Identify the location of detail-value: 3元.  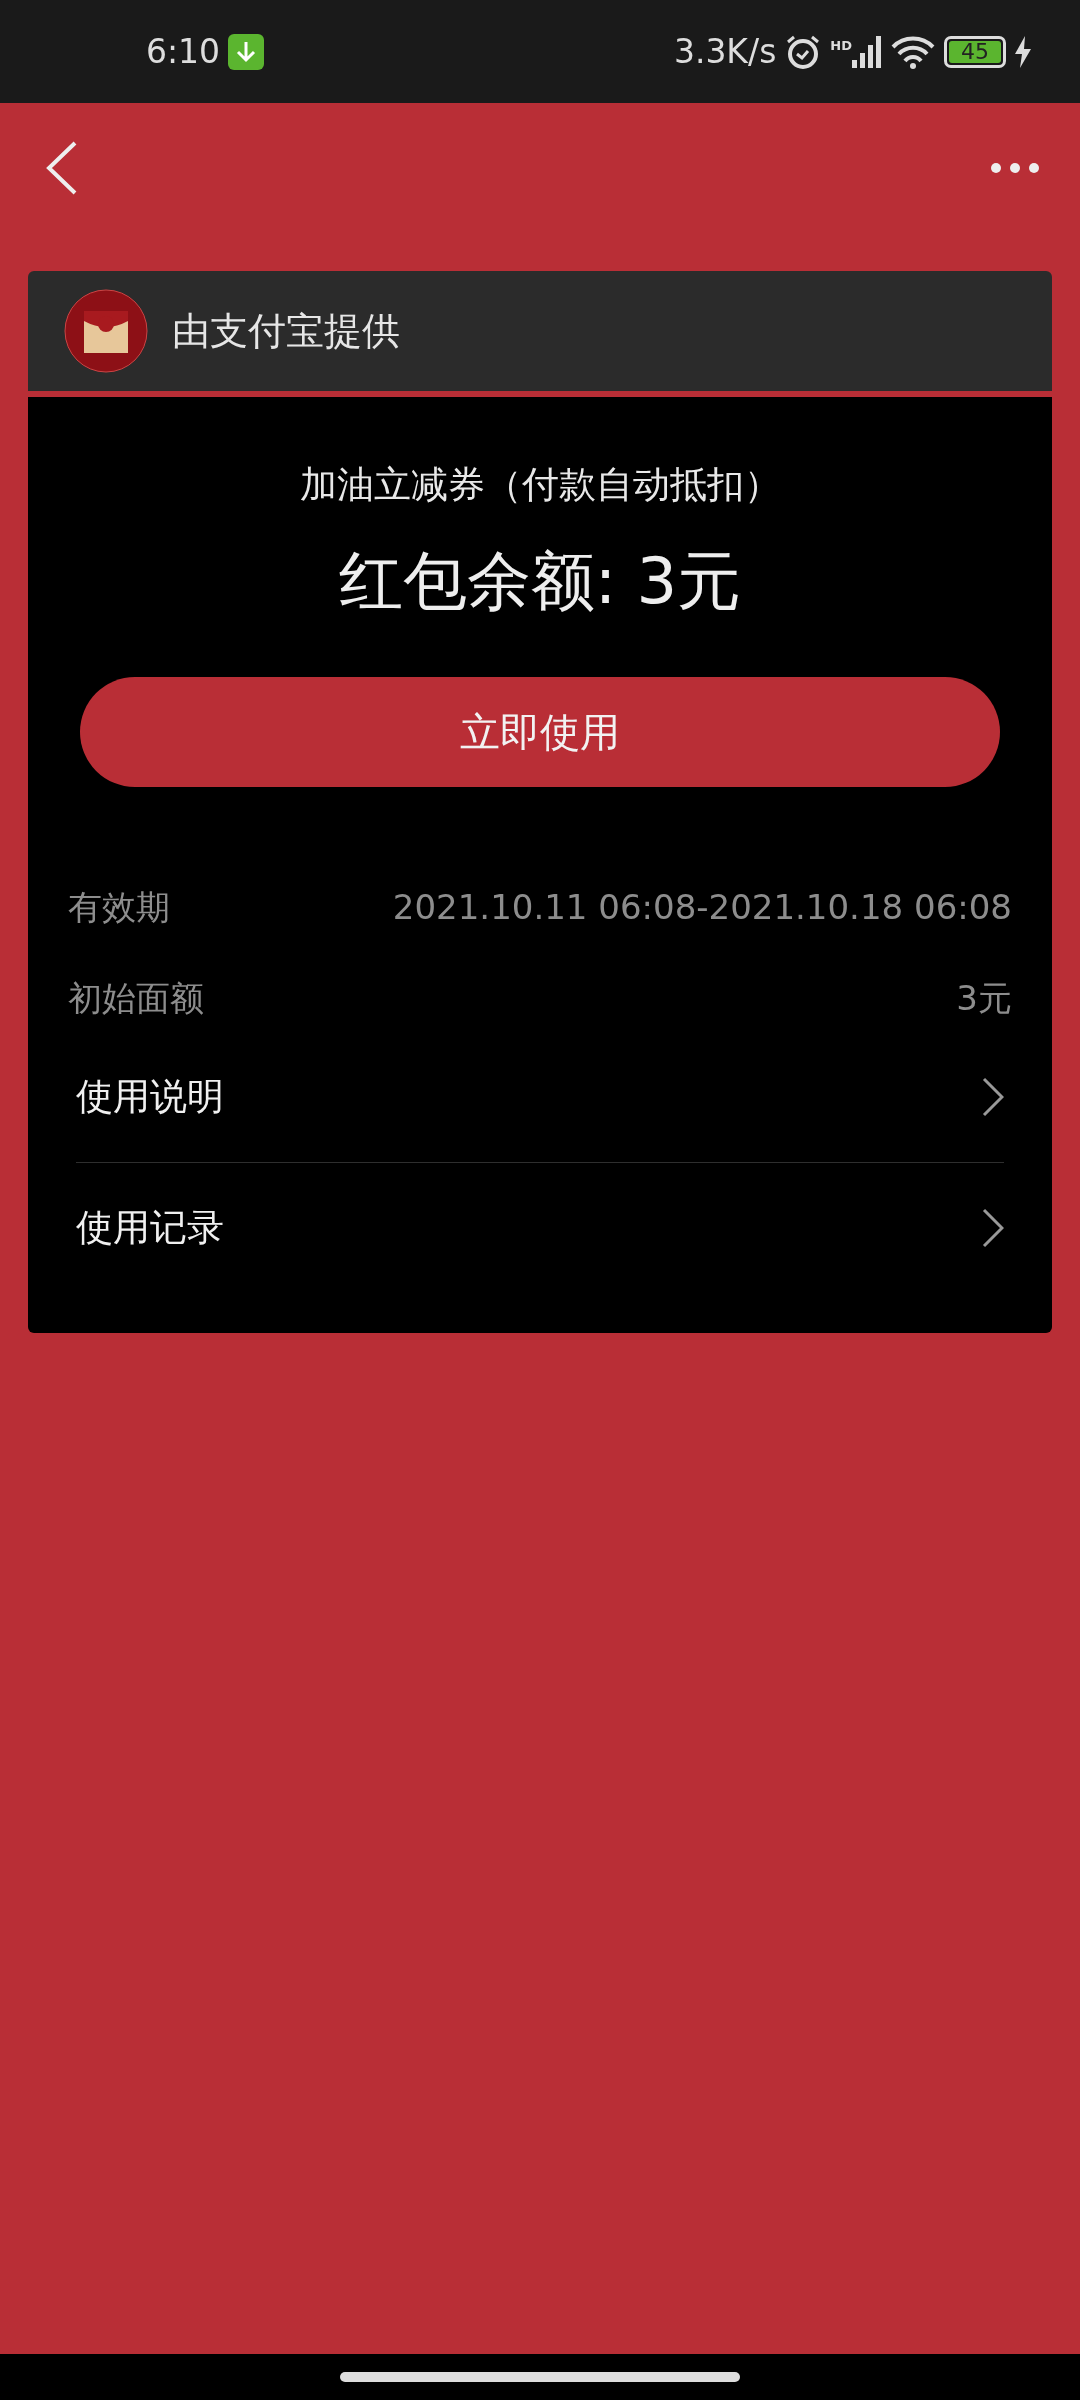
(984, 998).